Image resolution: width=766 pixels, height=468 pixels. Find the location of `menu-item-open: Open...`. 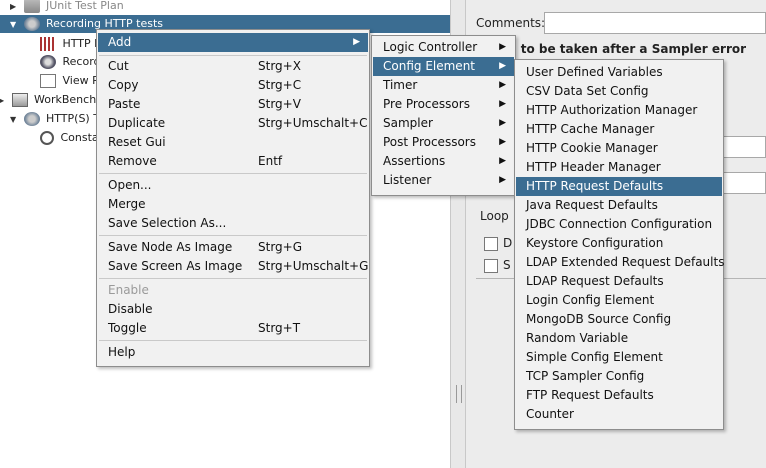

menu-item-open: Open... is located at coordinates (233, 185).